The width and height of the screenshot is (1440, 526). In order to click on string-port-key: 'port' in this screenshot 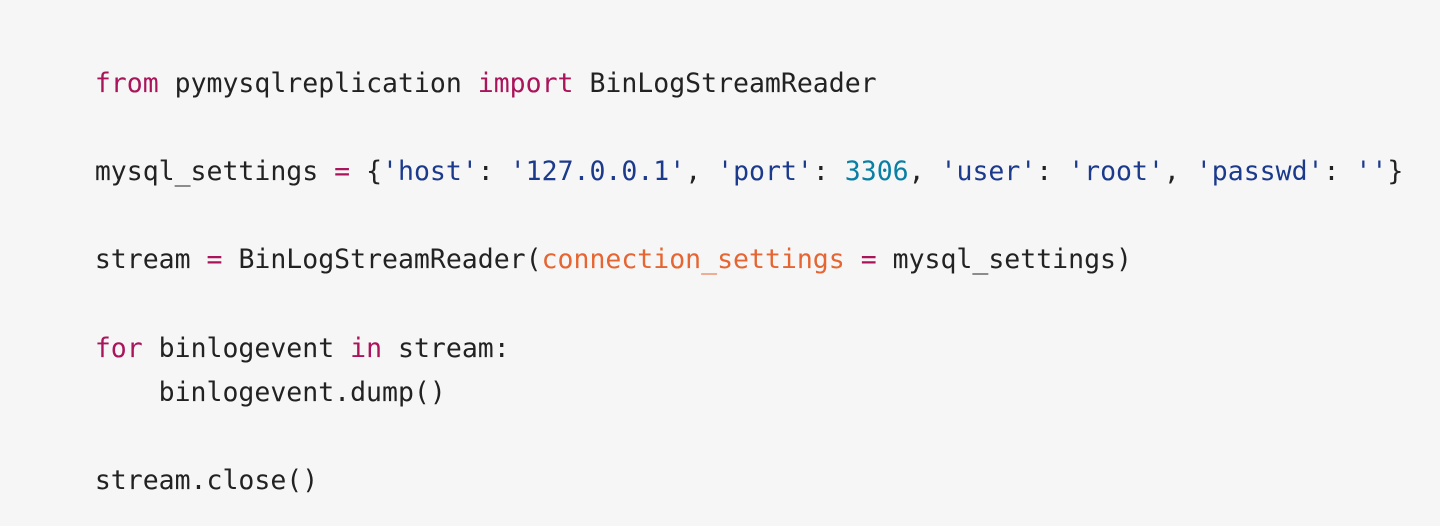, I will do `click(765, 171)`.